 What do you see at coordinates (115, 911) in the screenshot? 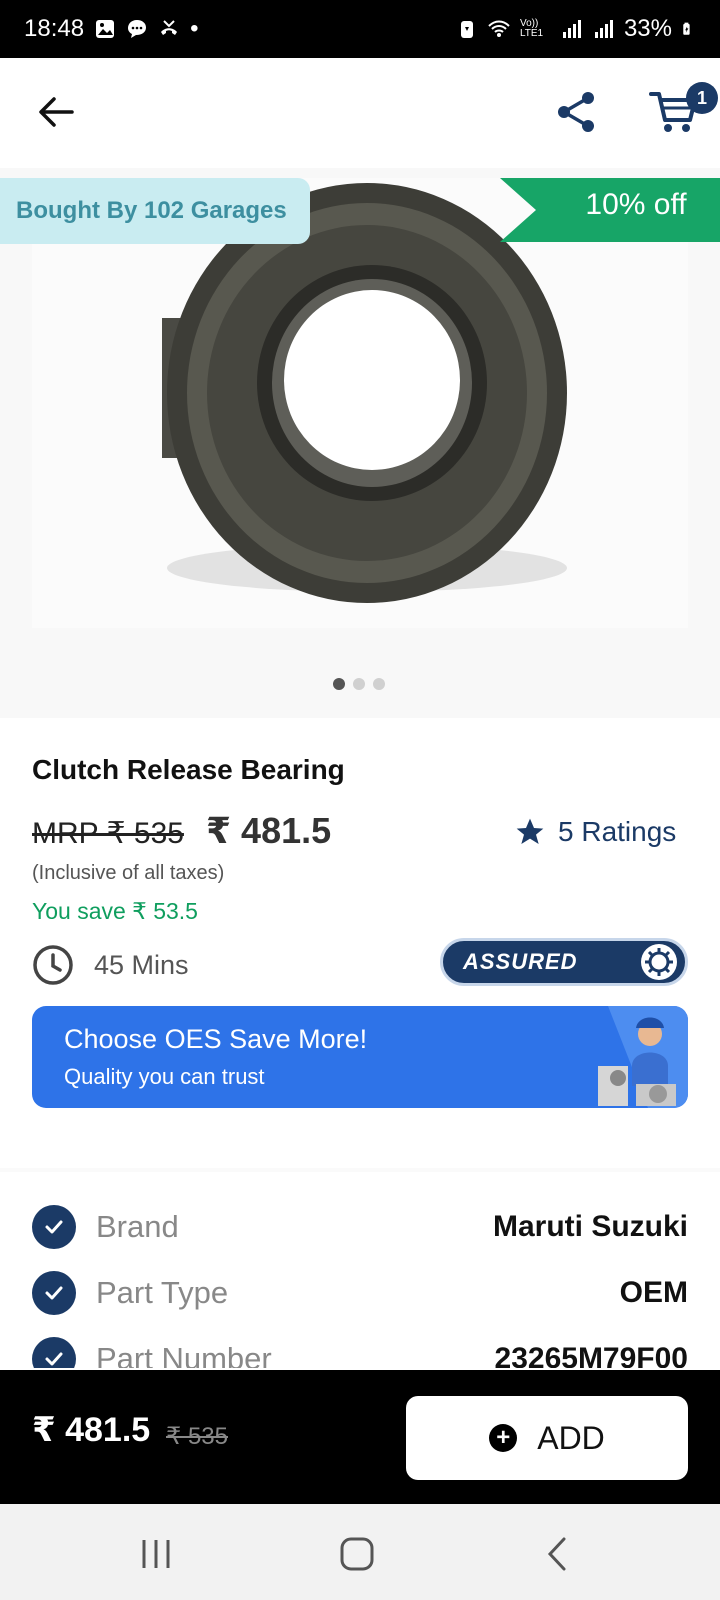
I see `savings-text: You save ₹ 53.5` at bounding box center [115, 911].